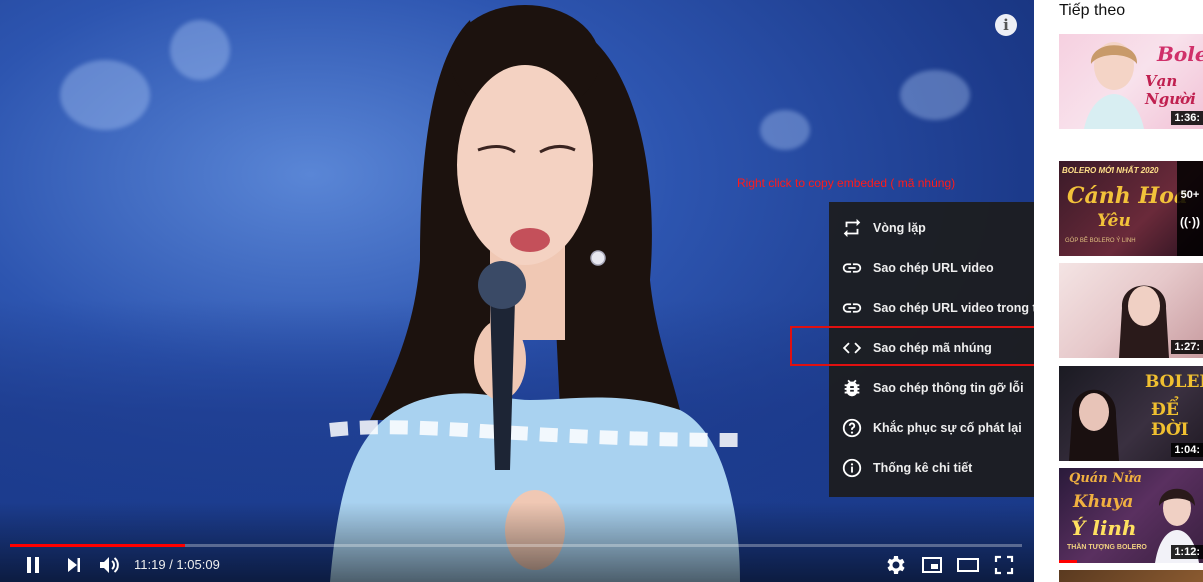  I want to click on watched-progress, so click(1068, 561).